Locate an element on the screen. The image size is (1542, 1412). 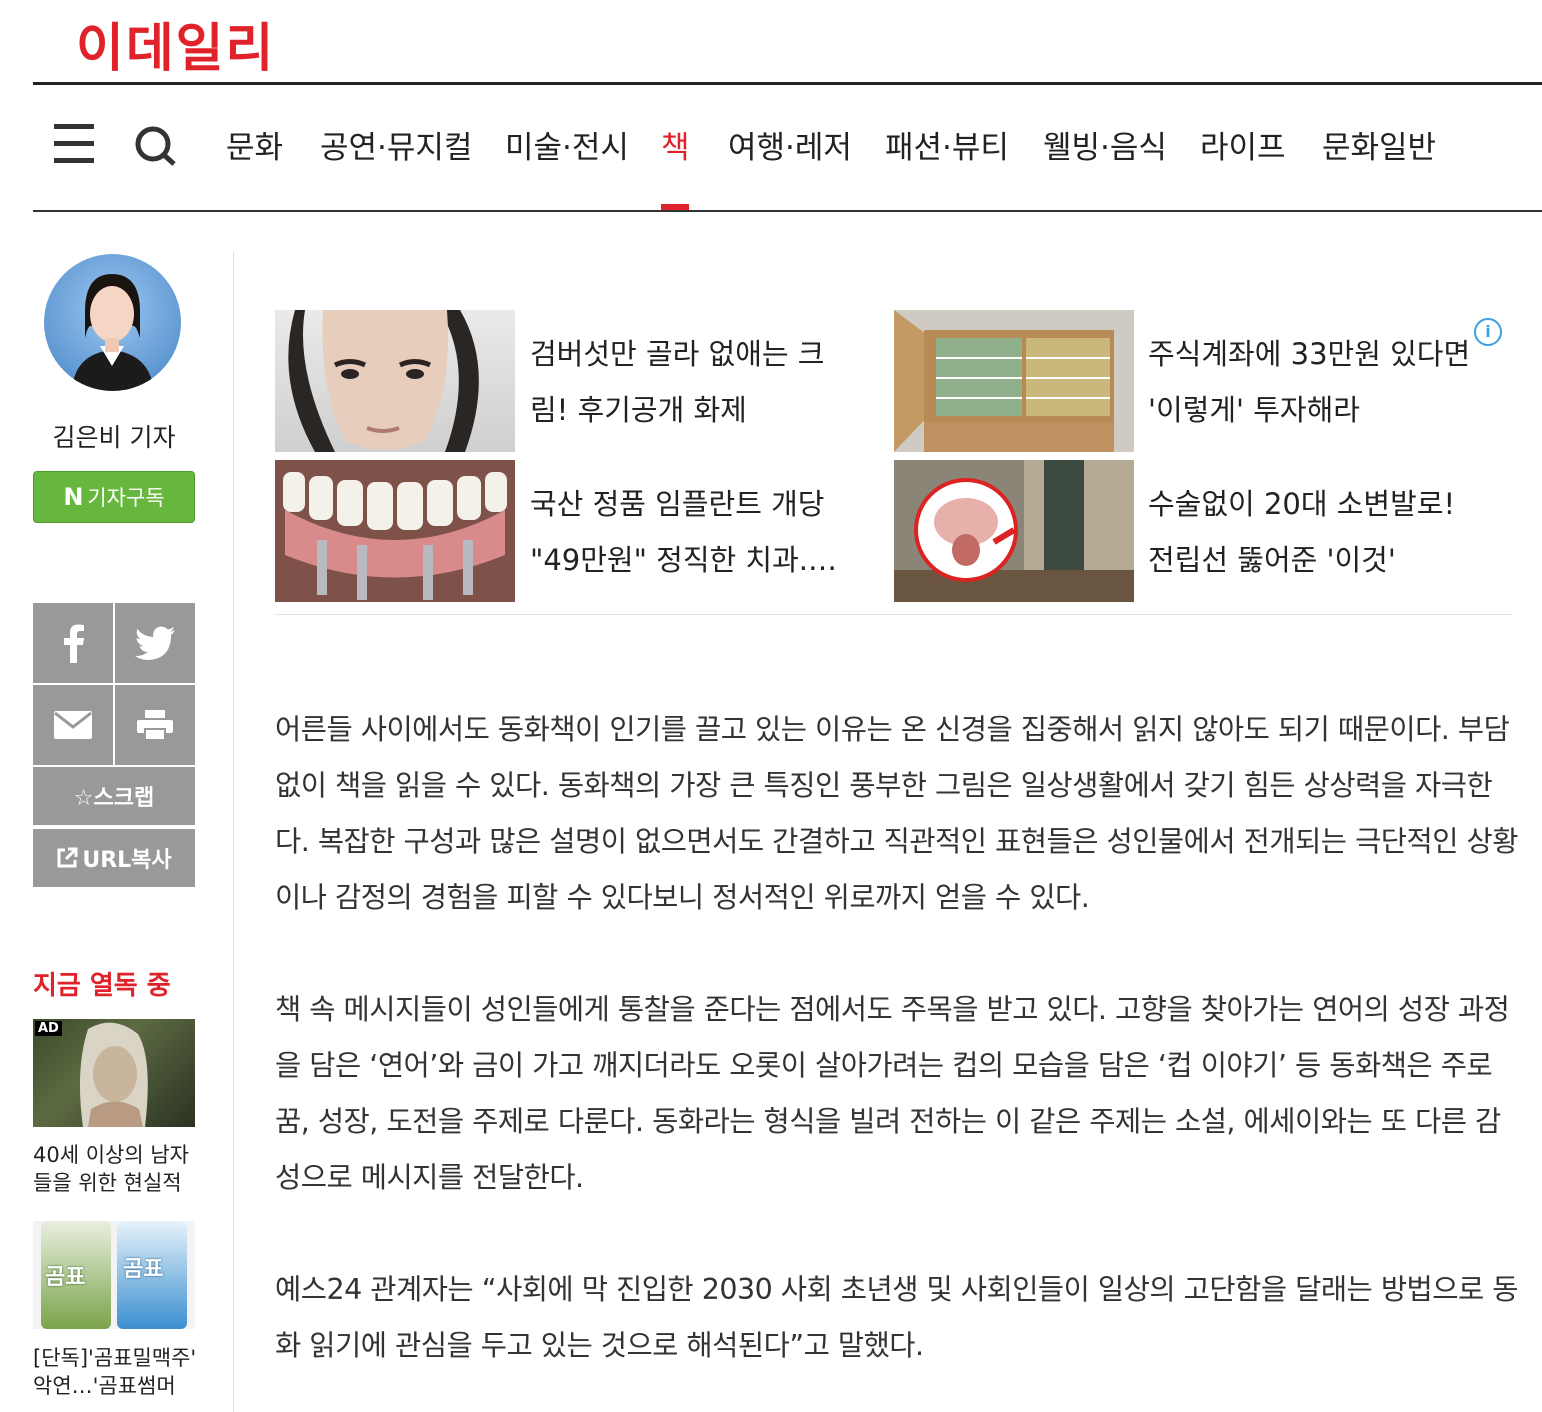
facebook-icon is located at coordinates (74, 643).